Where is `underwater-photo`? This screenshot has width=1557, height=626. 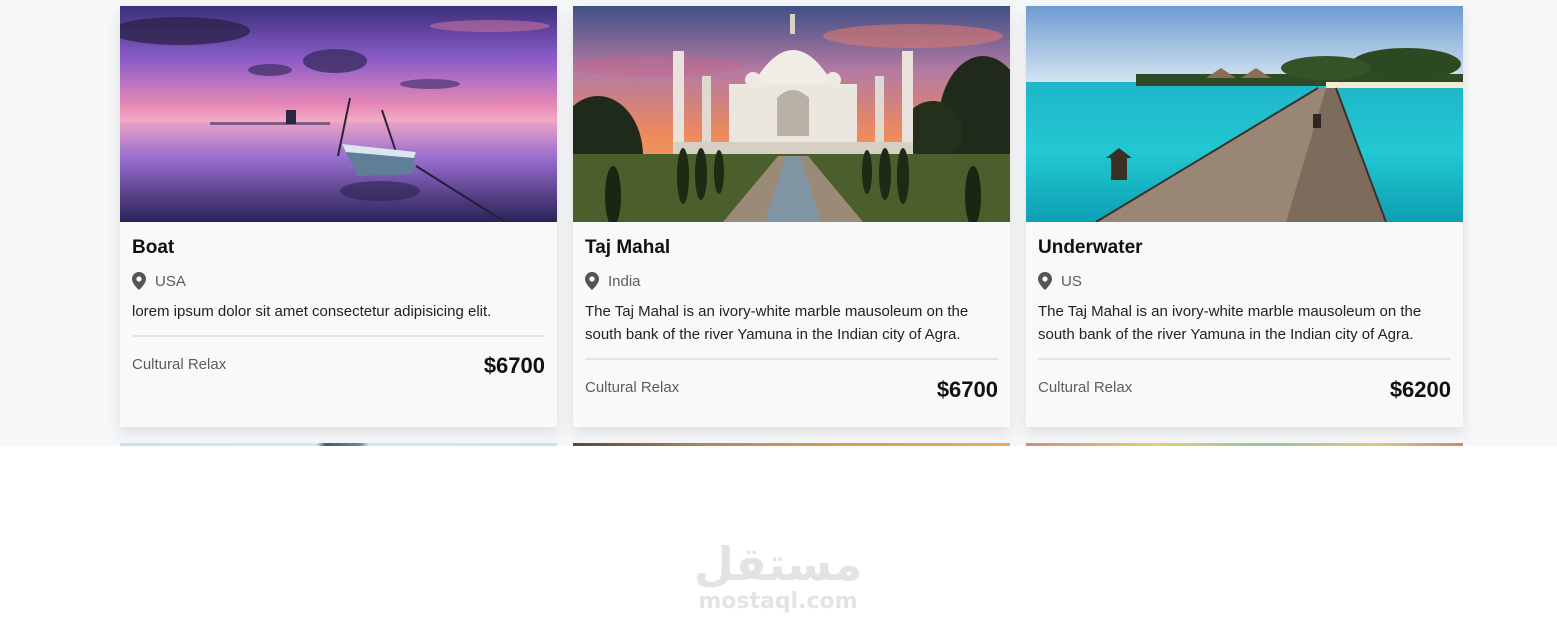 underwater-photo is located at coordinates (1244, 114).